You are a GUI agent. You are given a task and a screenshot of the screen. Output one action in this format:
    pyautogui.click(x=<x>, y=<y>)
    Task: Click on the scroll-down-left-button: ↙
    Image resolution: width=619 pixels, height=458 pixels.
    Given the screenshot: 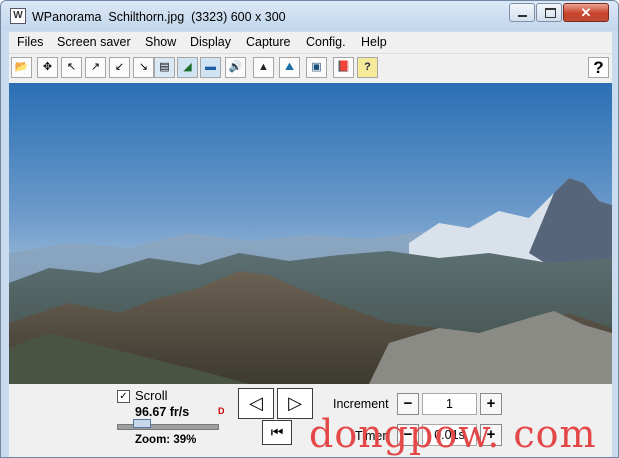 What is the action you would take?
    pyautogui.click(x=119, y=67)
    